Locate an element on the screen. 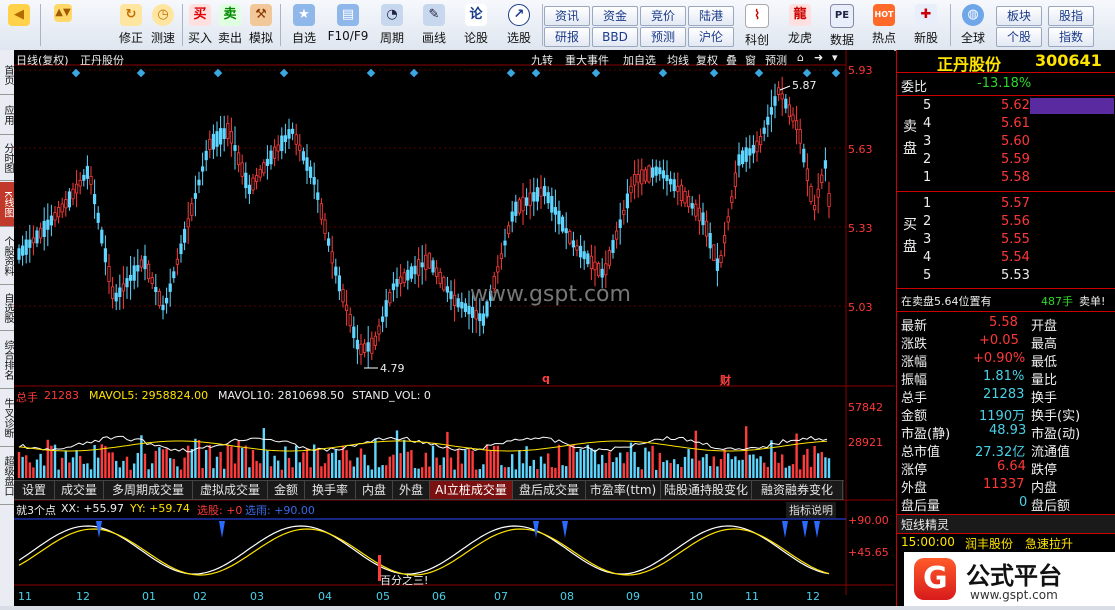  futures-index-button: 股指 is located at coordinates (1071, 16).